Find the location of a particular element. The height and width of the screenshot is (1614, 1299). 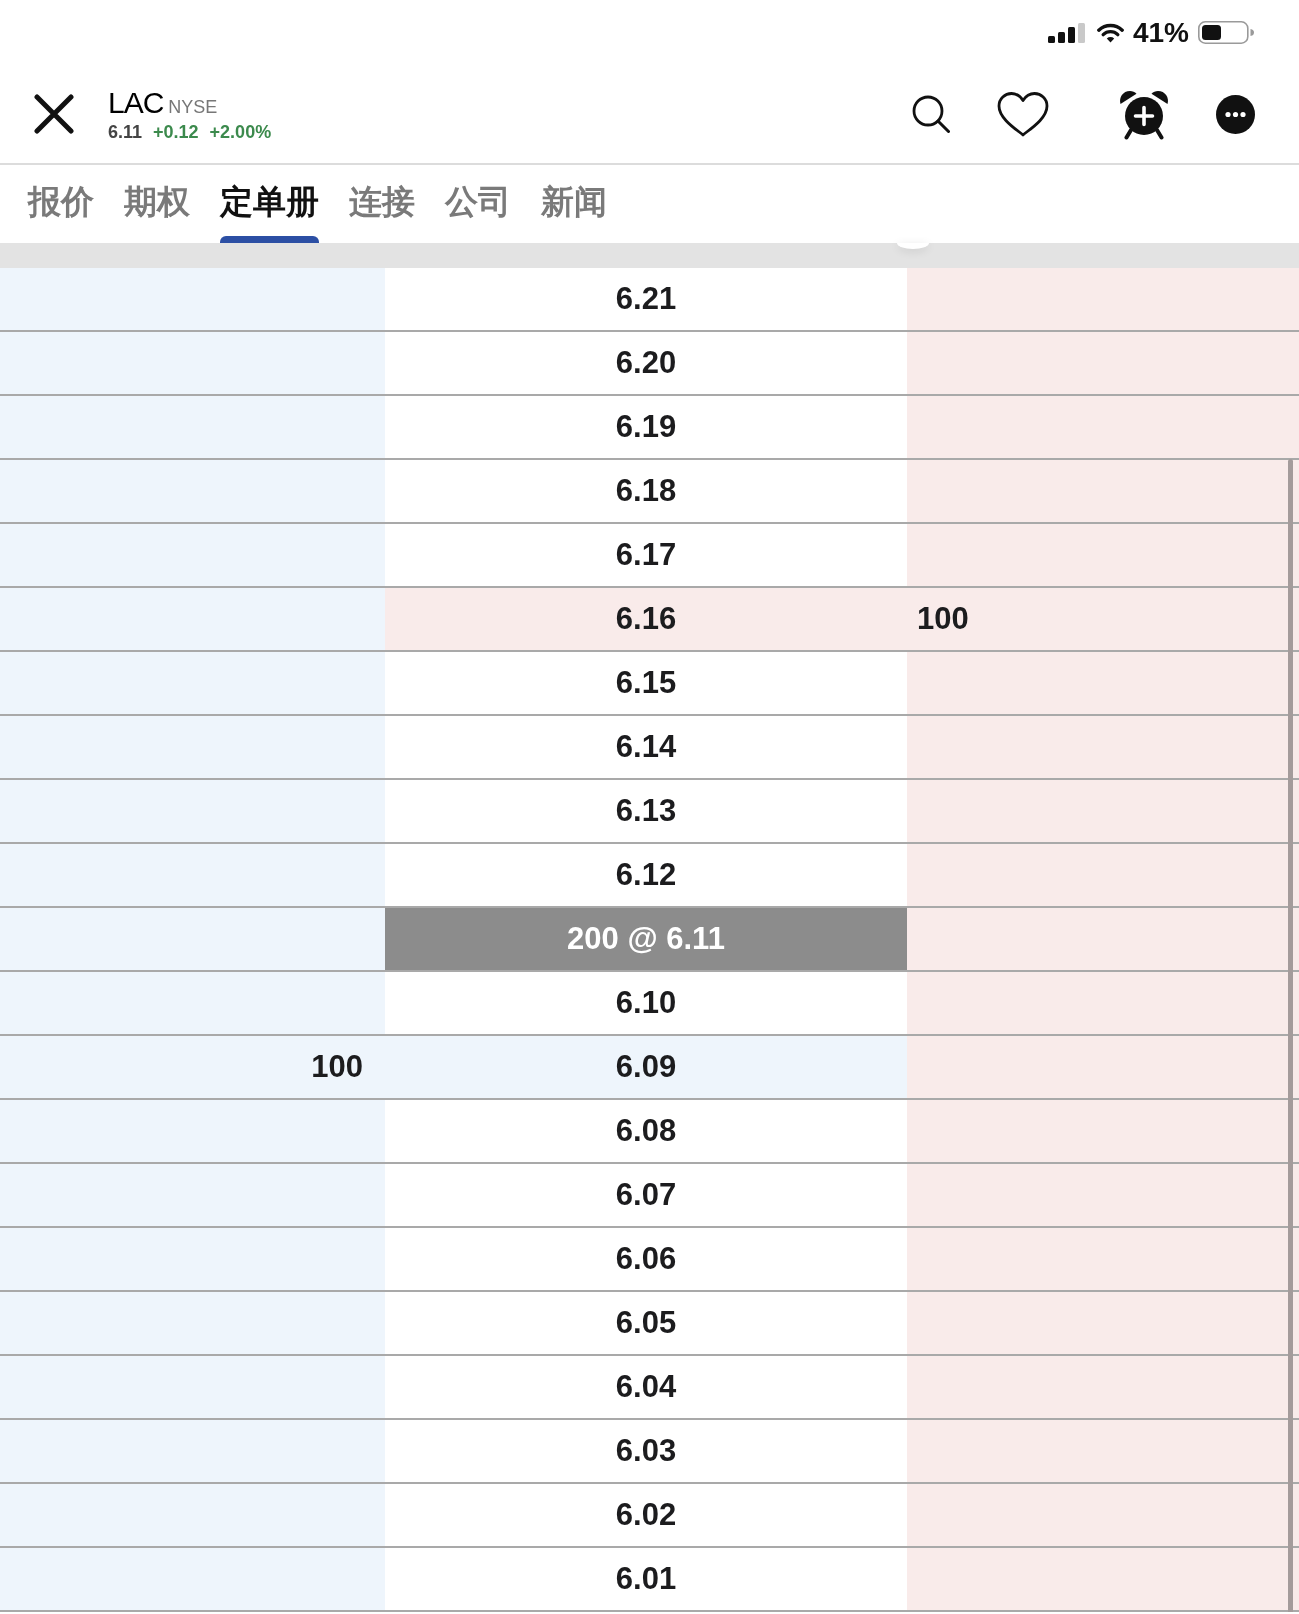

tab: 公司 is located at coordinates (478, 204).